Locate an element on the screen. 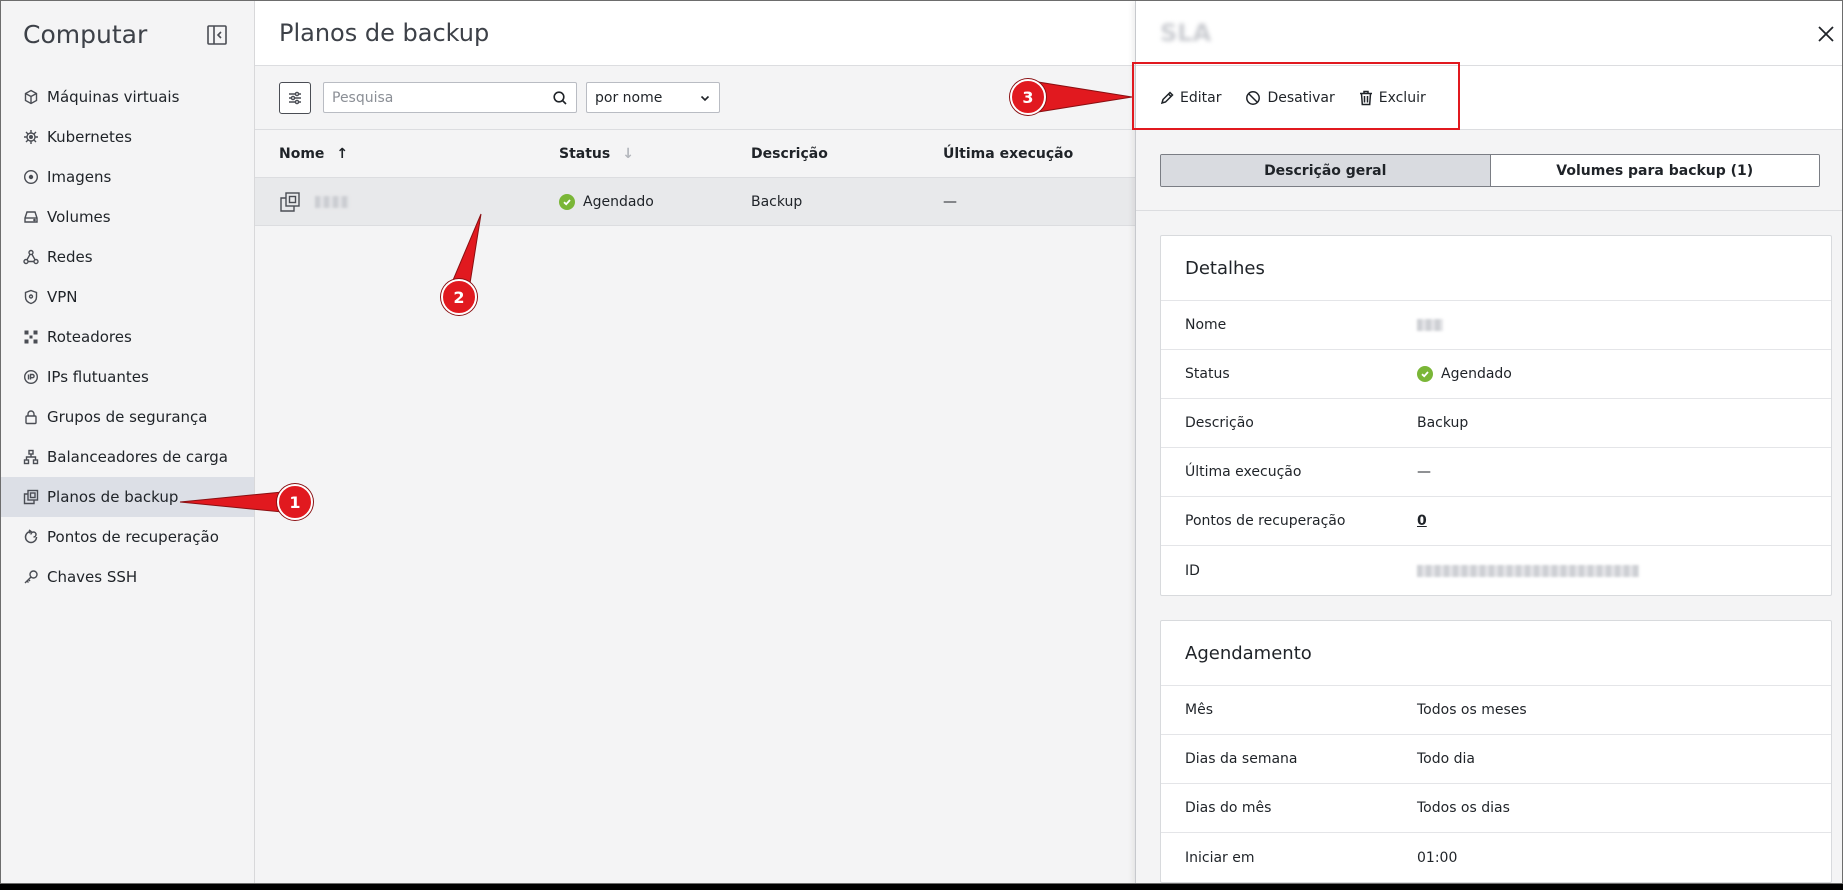 Image resolution: width=1843 pixels, height=890 pixels. close-icon is located at coordinates (1826, 34).